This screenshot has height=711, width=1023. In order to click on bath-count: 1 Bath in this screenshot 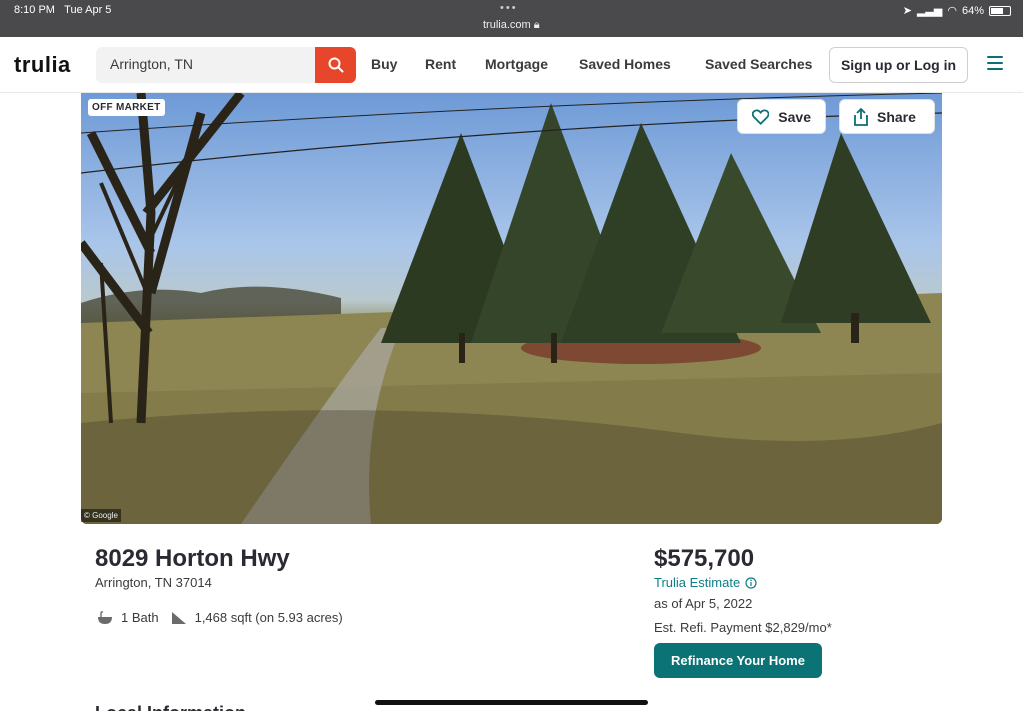, I will do `click(140, 617)`.